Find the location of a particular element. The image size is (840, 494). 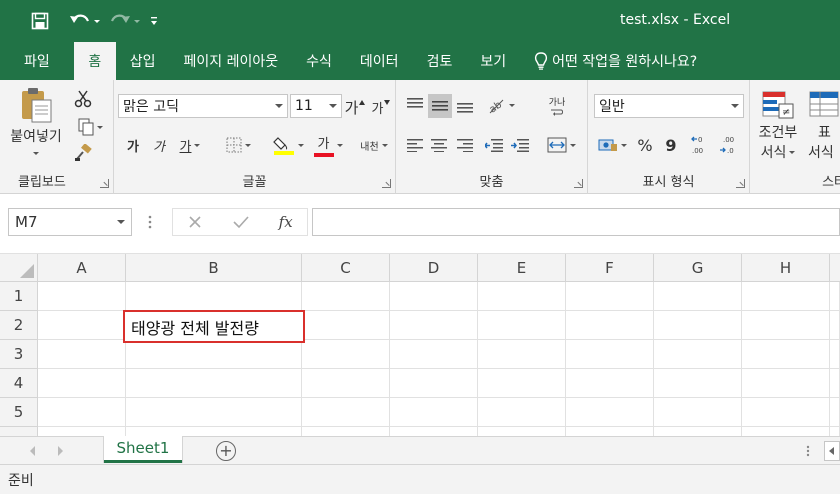

increase-decimal-button: 0 .00 is located at coordinates (702, 145).